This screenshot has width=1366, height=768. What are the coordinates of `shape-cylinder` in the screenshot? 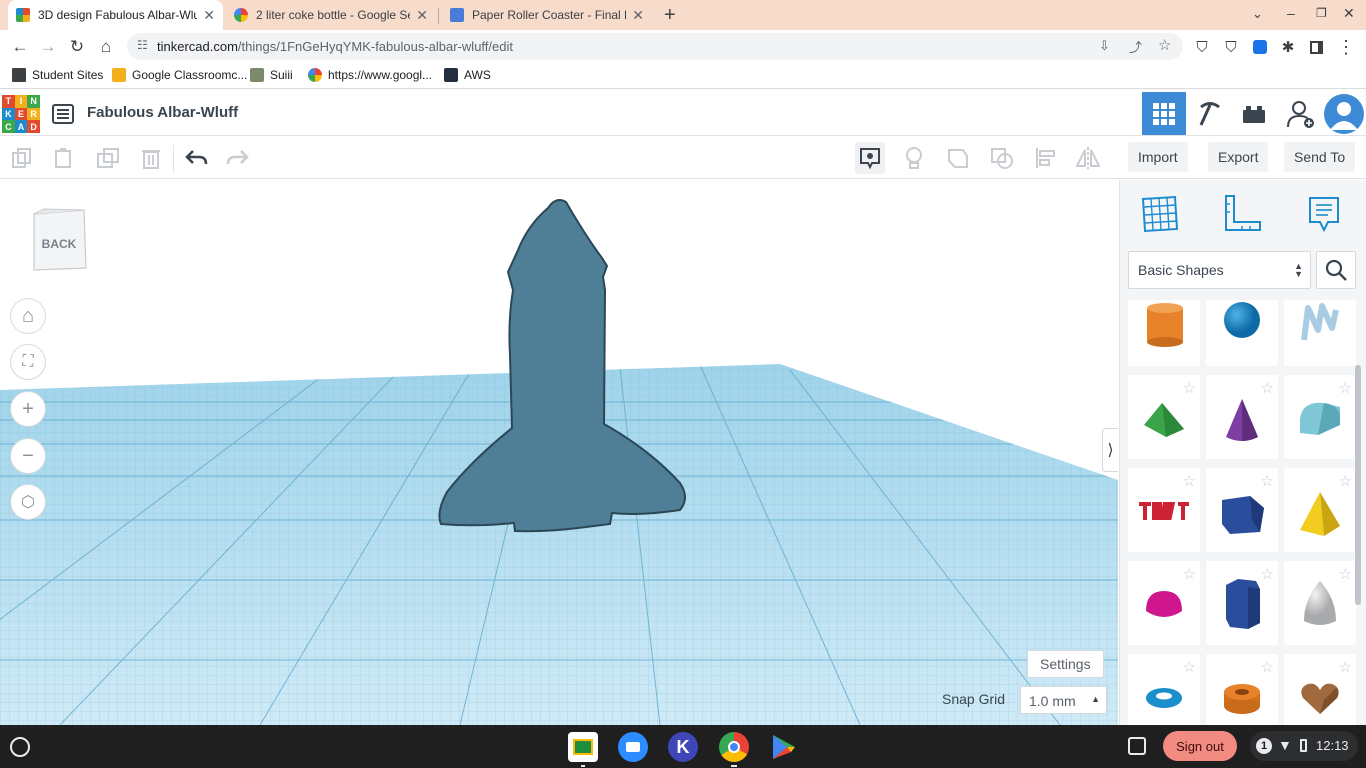 It's located at (1164, 333).